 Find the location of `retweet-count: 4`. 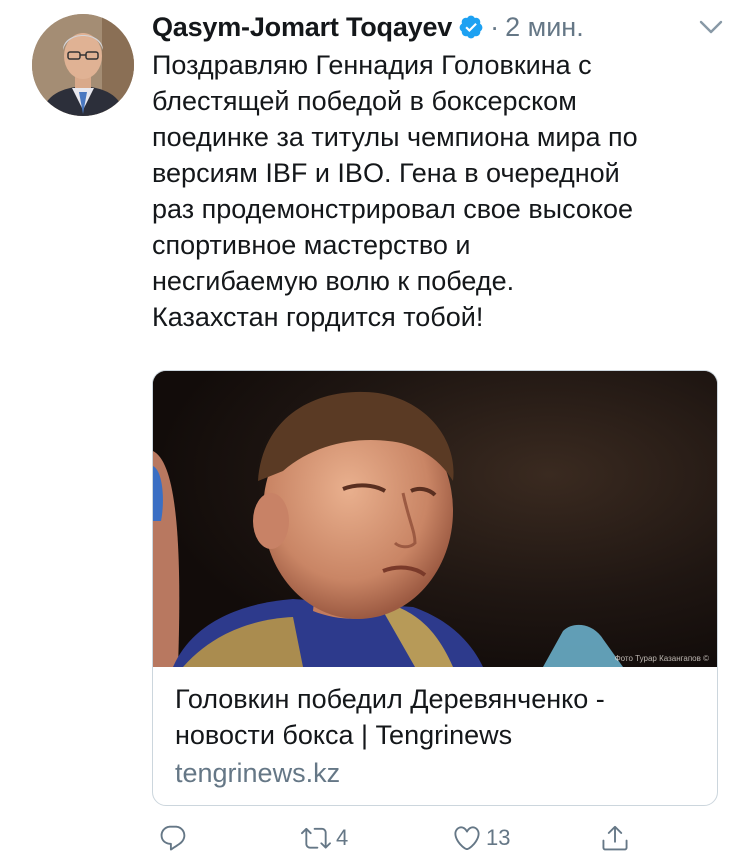

retweet-count: 4 is located at coordinates (342, 837).